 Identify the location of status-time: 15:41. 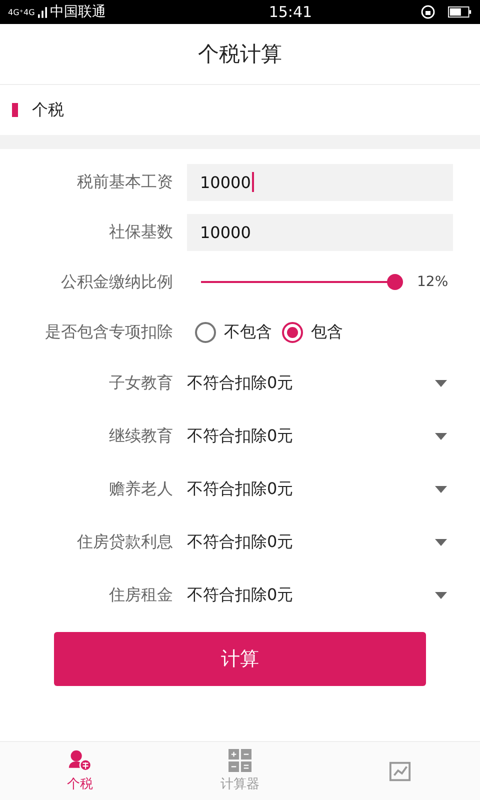
(290, 12).